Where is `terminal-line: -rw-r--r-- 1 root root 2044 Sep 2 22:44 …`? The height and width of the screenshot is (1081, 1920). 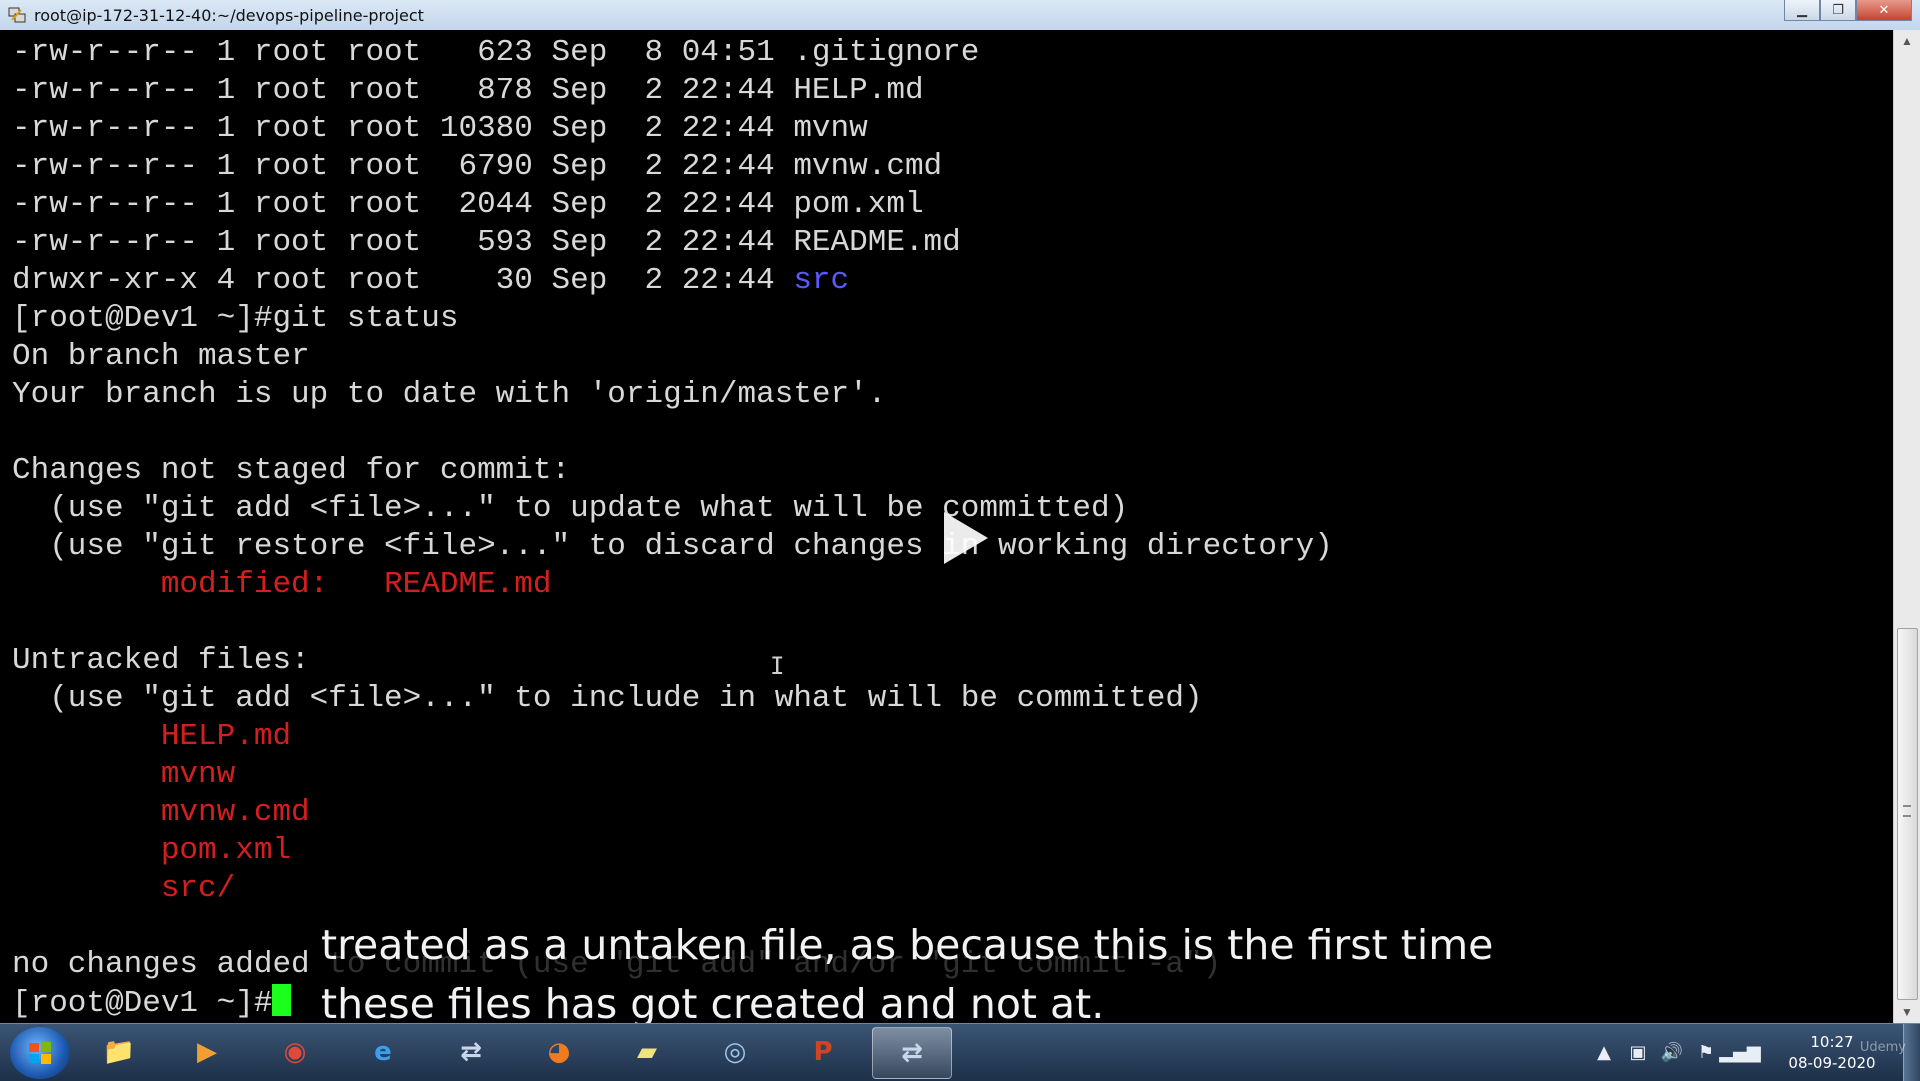 terminal-line: -rw-r--r-- 1 root root 2044 Sep 2 22:44 … is located at coordinates (672, 205).